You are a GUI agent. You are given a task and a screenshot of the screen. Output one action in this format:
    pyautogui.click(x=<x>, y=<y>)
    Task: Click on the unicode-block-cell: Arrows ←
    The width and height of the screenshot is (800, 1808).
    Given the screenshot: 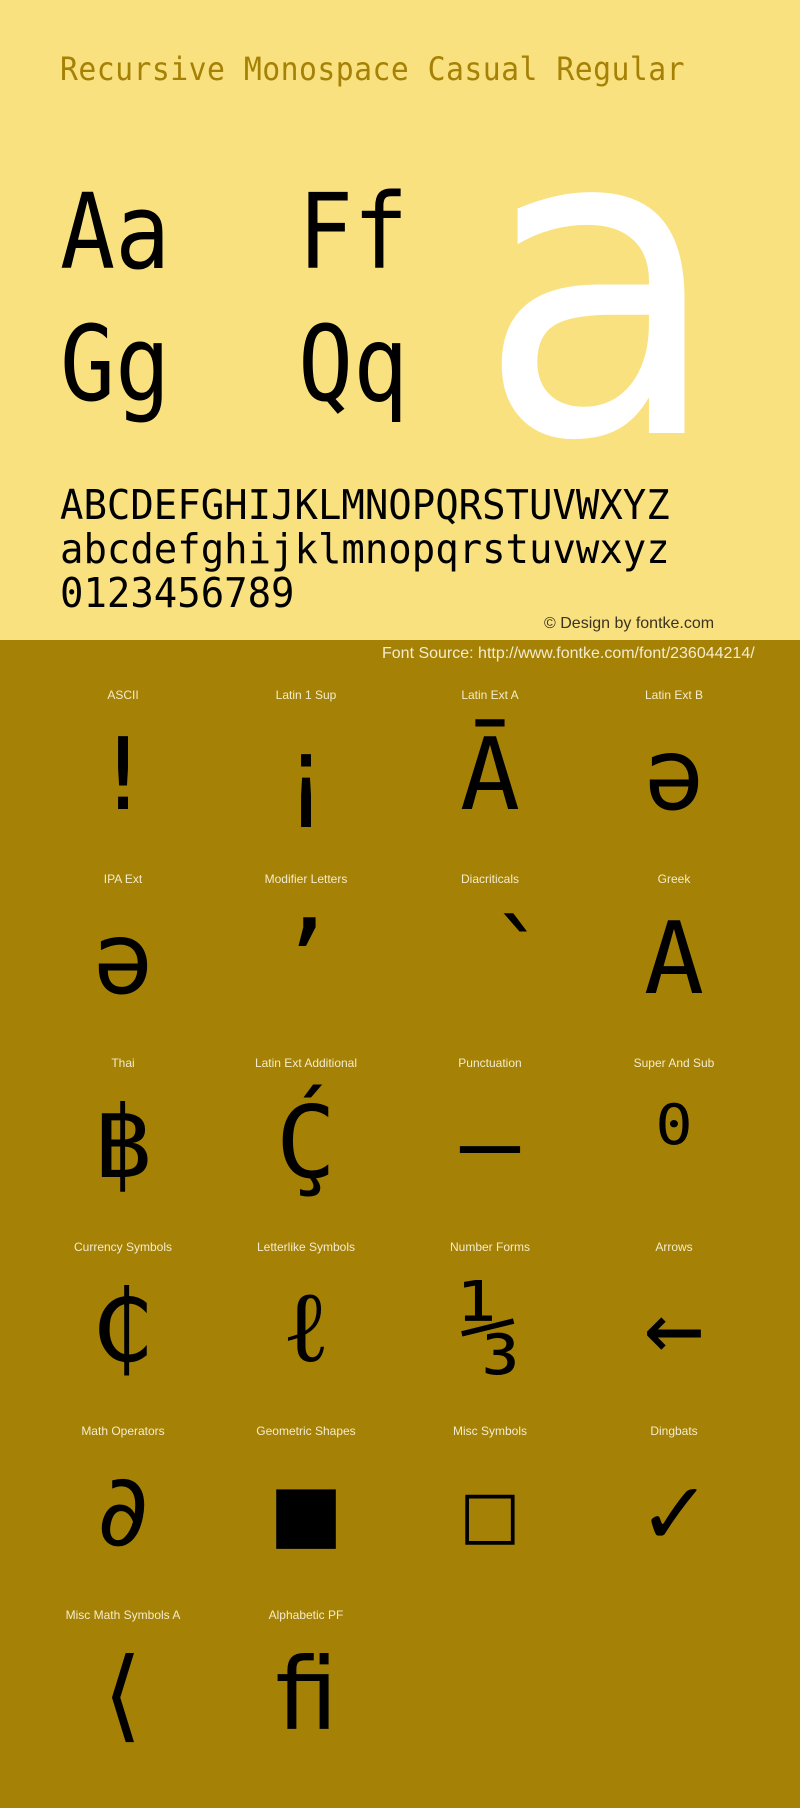 What is the action you would take?
    pyautogui.click(x=674, y=1324)
    